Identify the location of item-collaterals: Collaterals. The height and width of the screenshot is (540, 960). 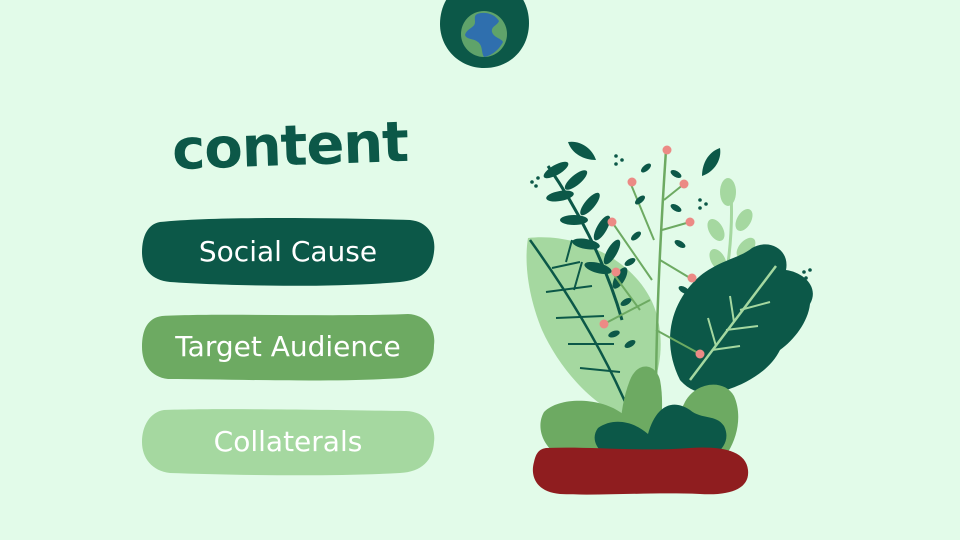
(288, 442).